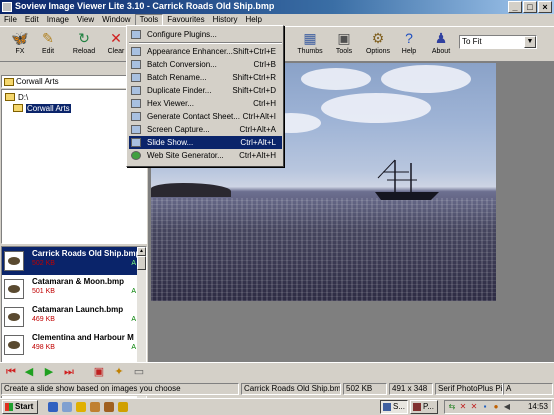 This screenshot has width=554, height=415. Describe the element at coordinates (58, 20) in the screenshot. I see `menu-image: Image` at that location.